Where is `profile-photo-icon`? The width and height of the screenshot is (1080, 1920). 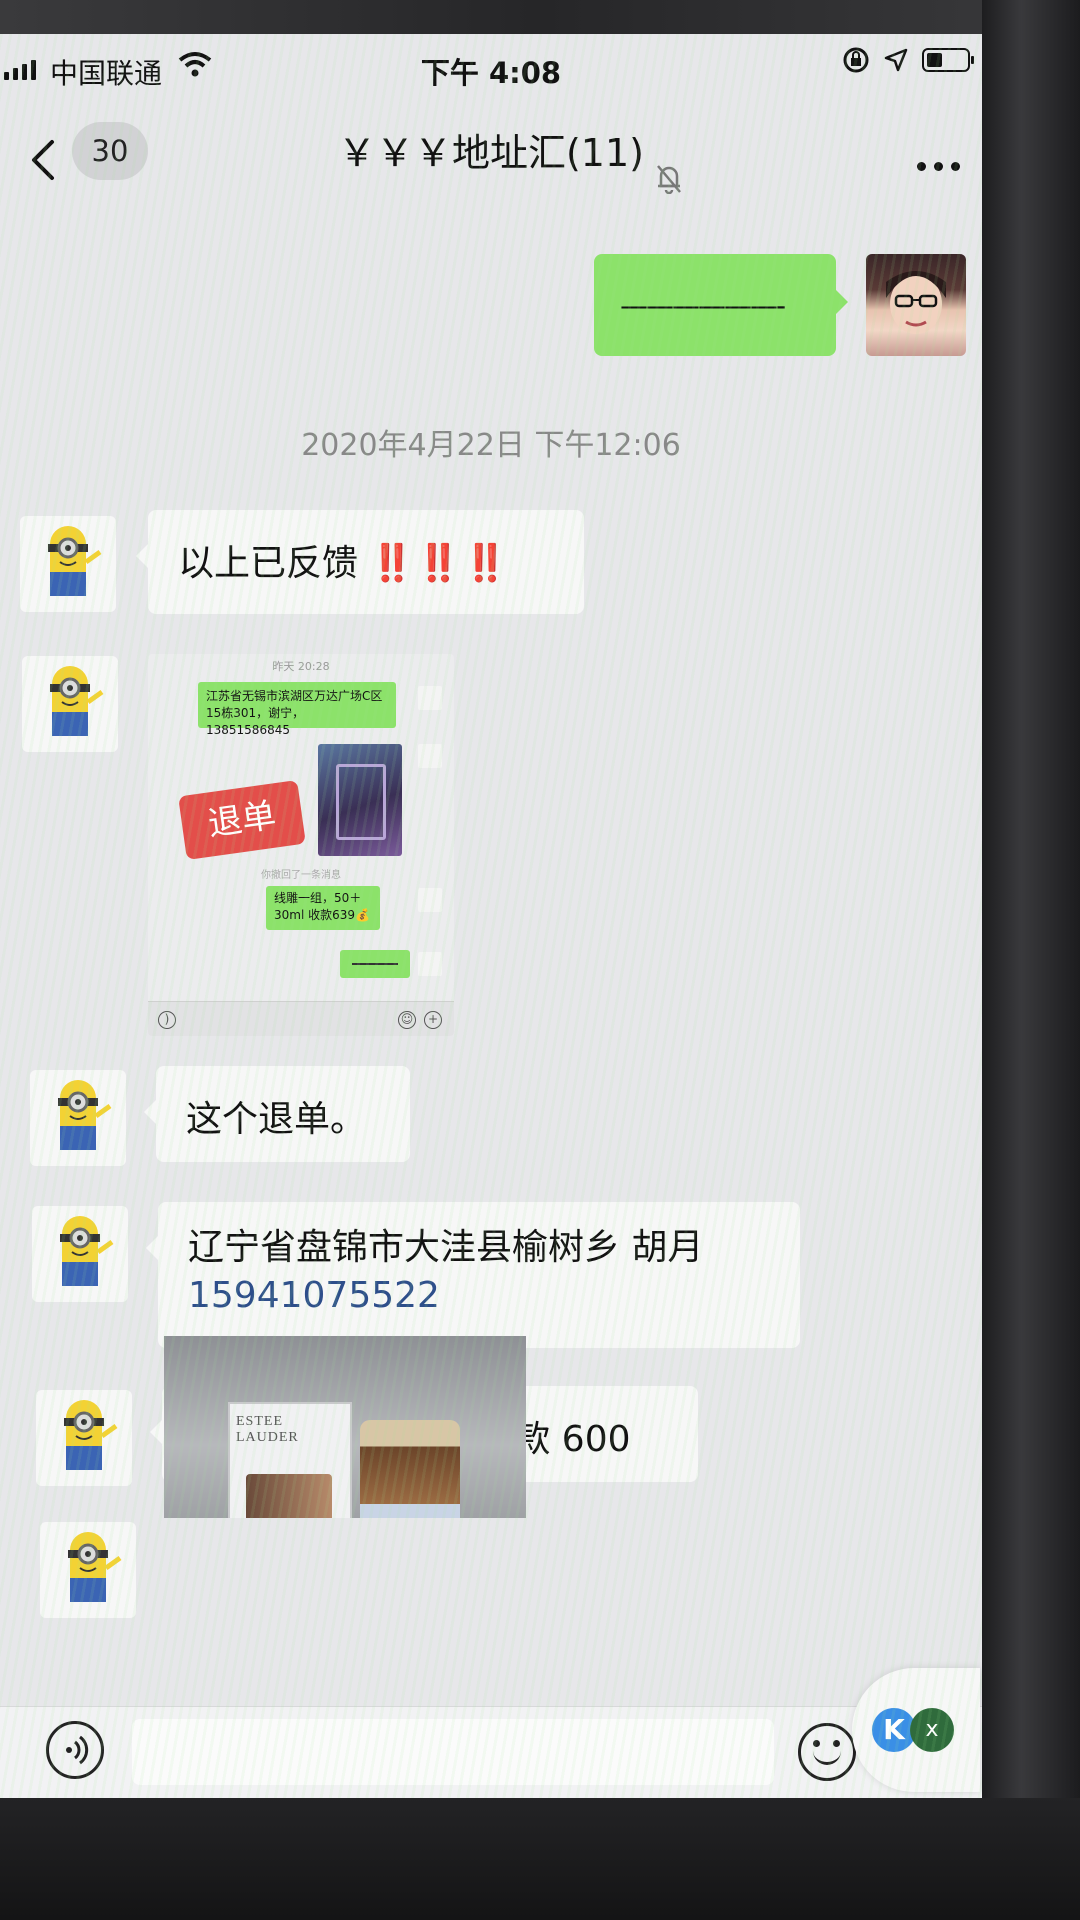 profile-photo-icon is located at coordinates (916, 302).